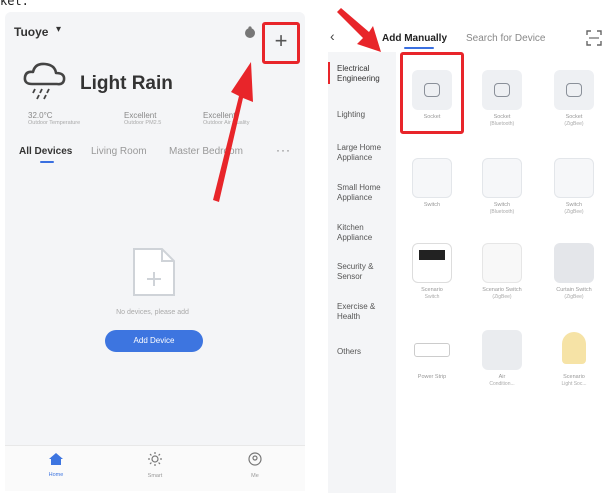 The width and height of the screenshot is (611, 493). Describe the element at coordinates (367, 193) in the screenshot. I see `category-item: Small Home Appliance` at that location.